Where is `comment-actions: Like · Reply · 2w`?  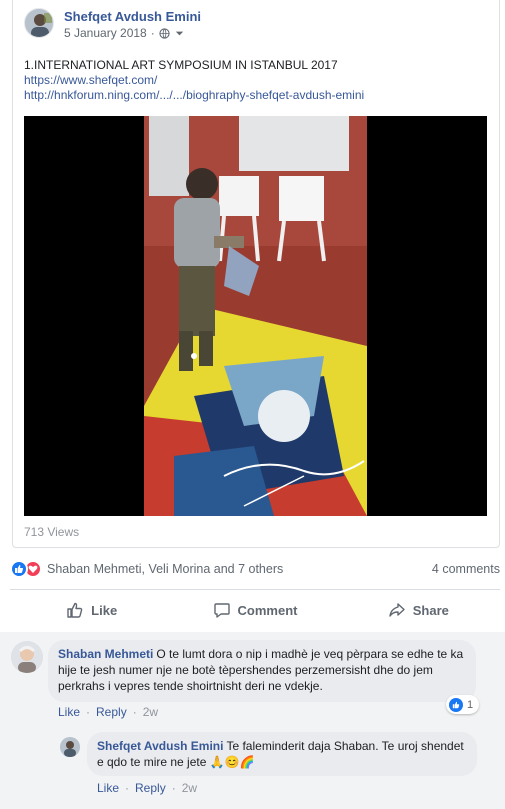 comment-actions: Like · Reply · 2w is located at coordinates (108, 712).